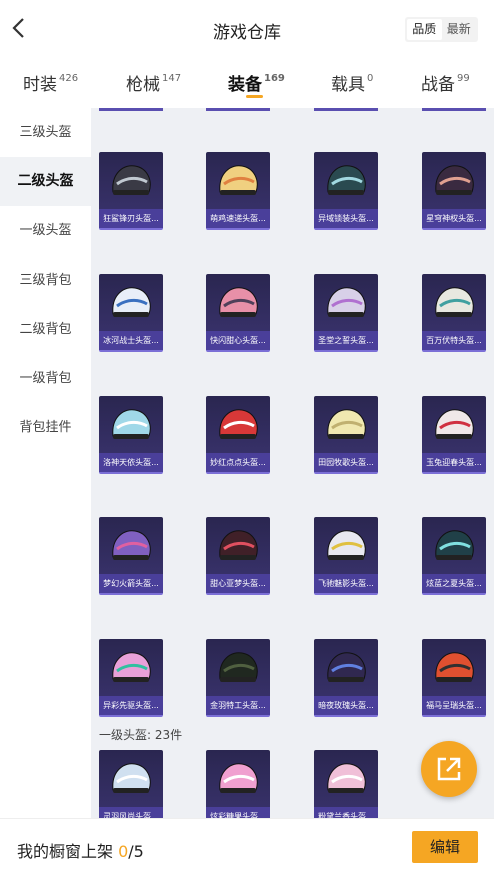 The width and height of the screenshot is (494, 875). Describe the element at coordinates (445, 82) in the screenshot. I see `tab-supplies: 战备 99` at that location.